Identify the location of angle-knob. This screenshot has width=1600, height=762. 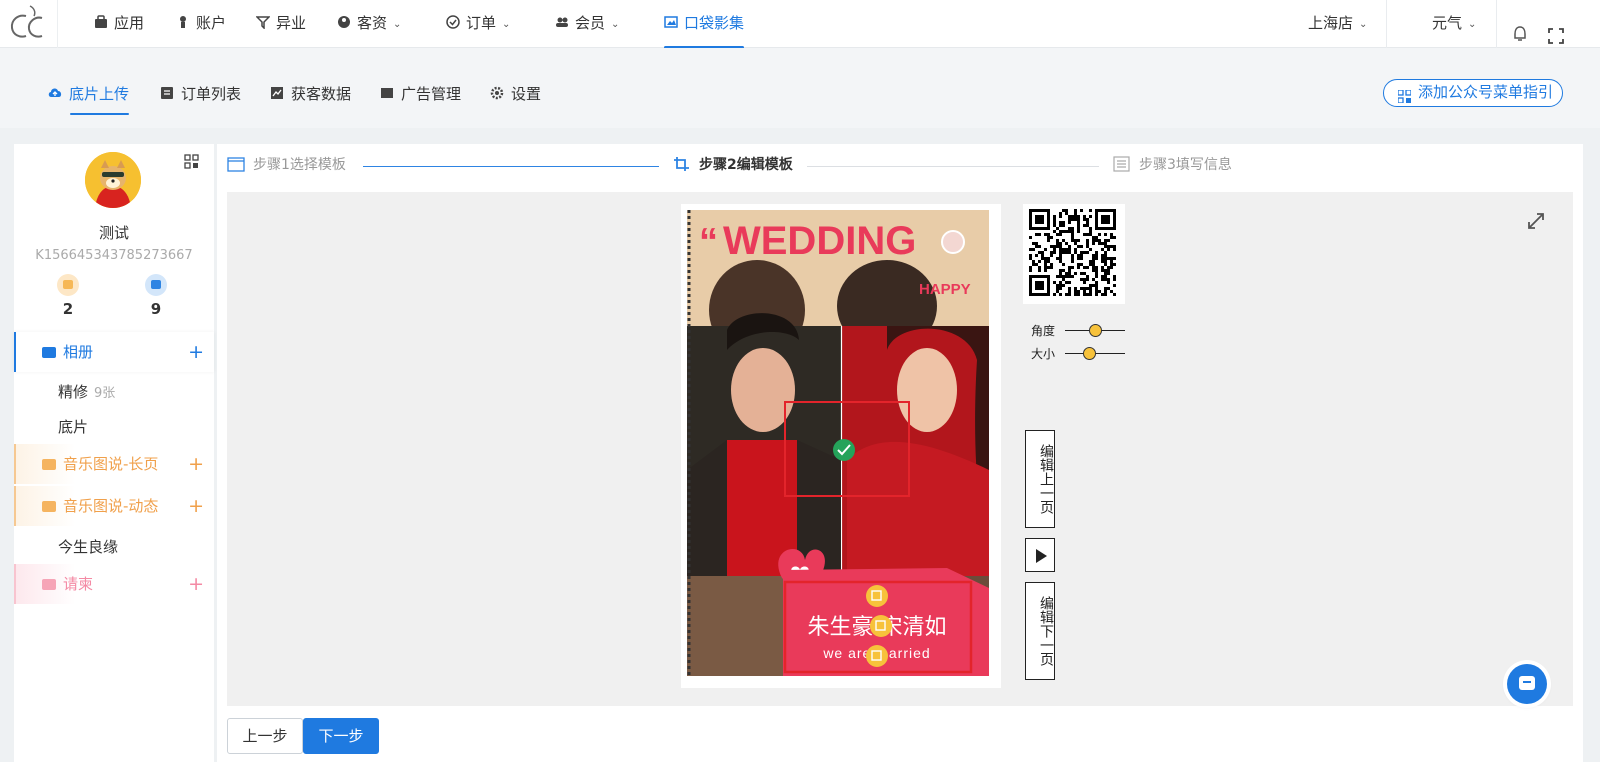
(1095, 330).